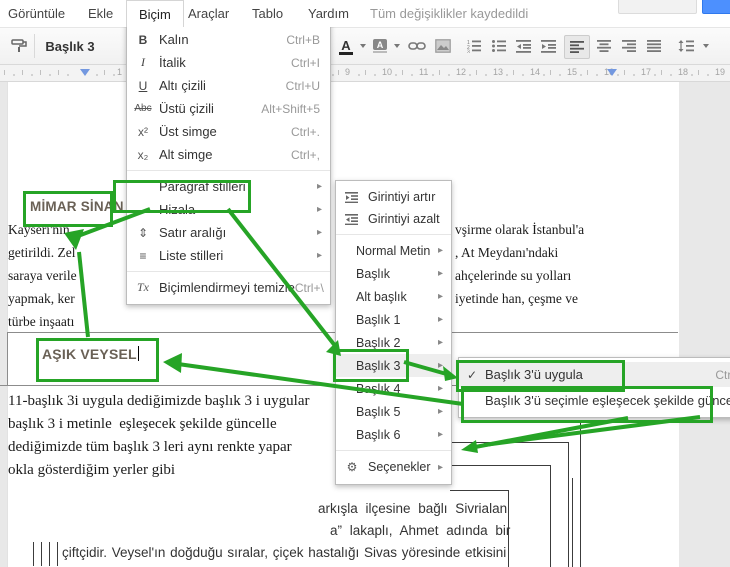 Image resolution: width=730 pixels, height=567 pixels. What do you see at coordinates (395, 46) in the screenshot?
I see `highlight-arrow-icon` at bounding box center [395, 46].